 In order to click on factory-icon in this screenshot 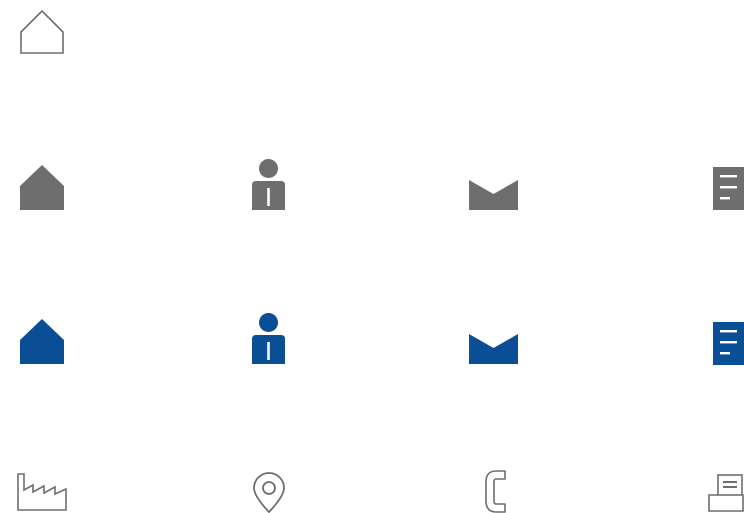, I will do `click(42, 492)`.